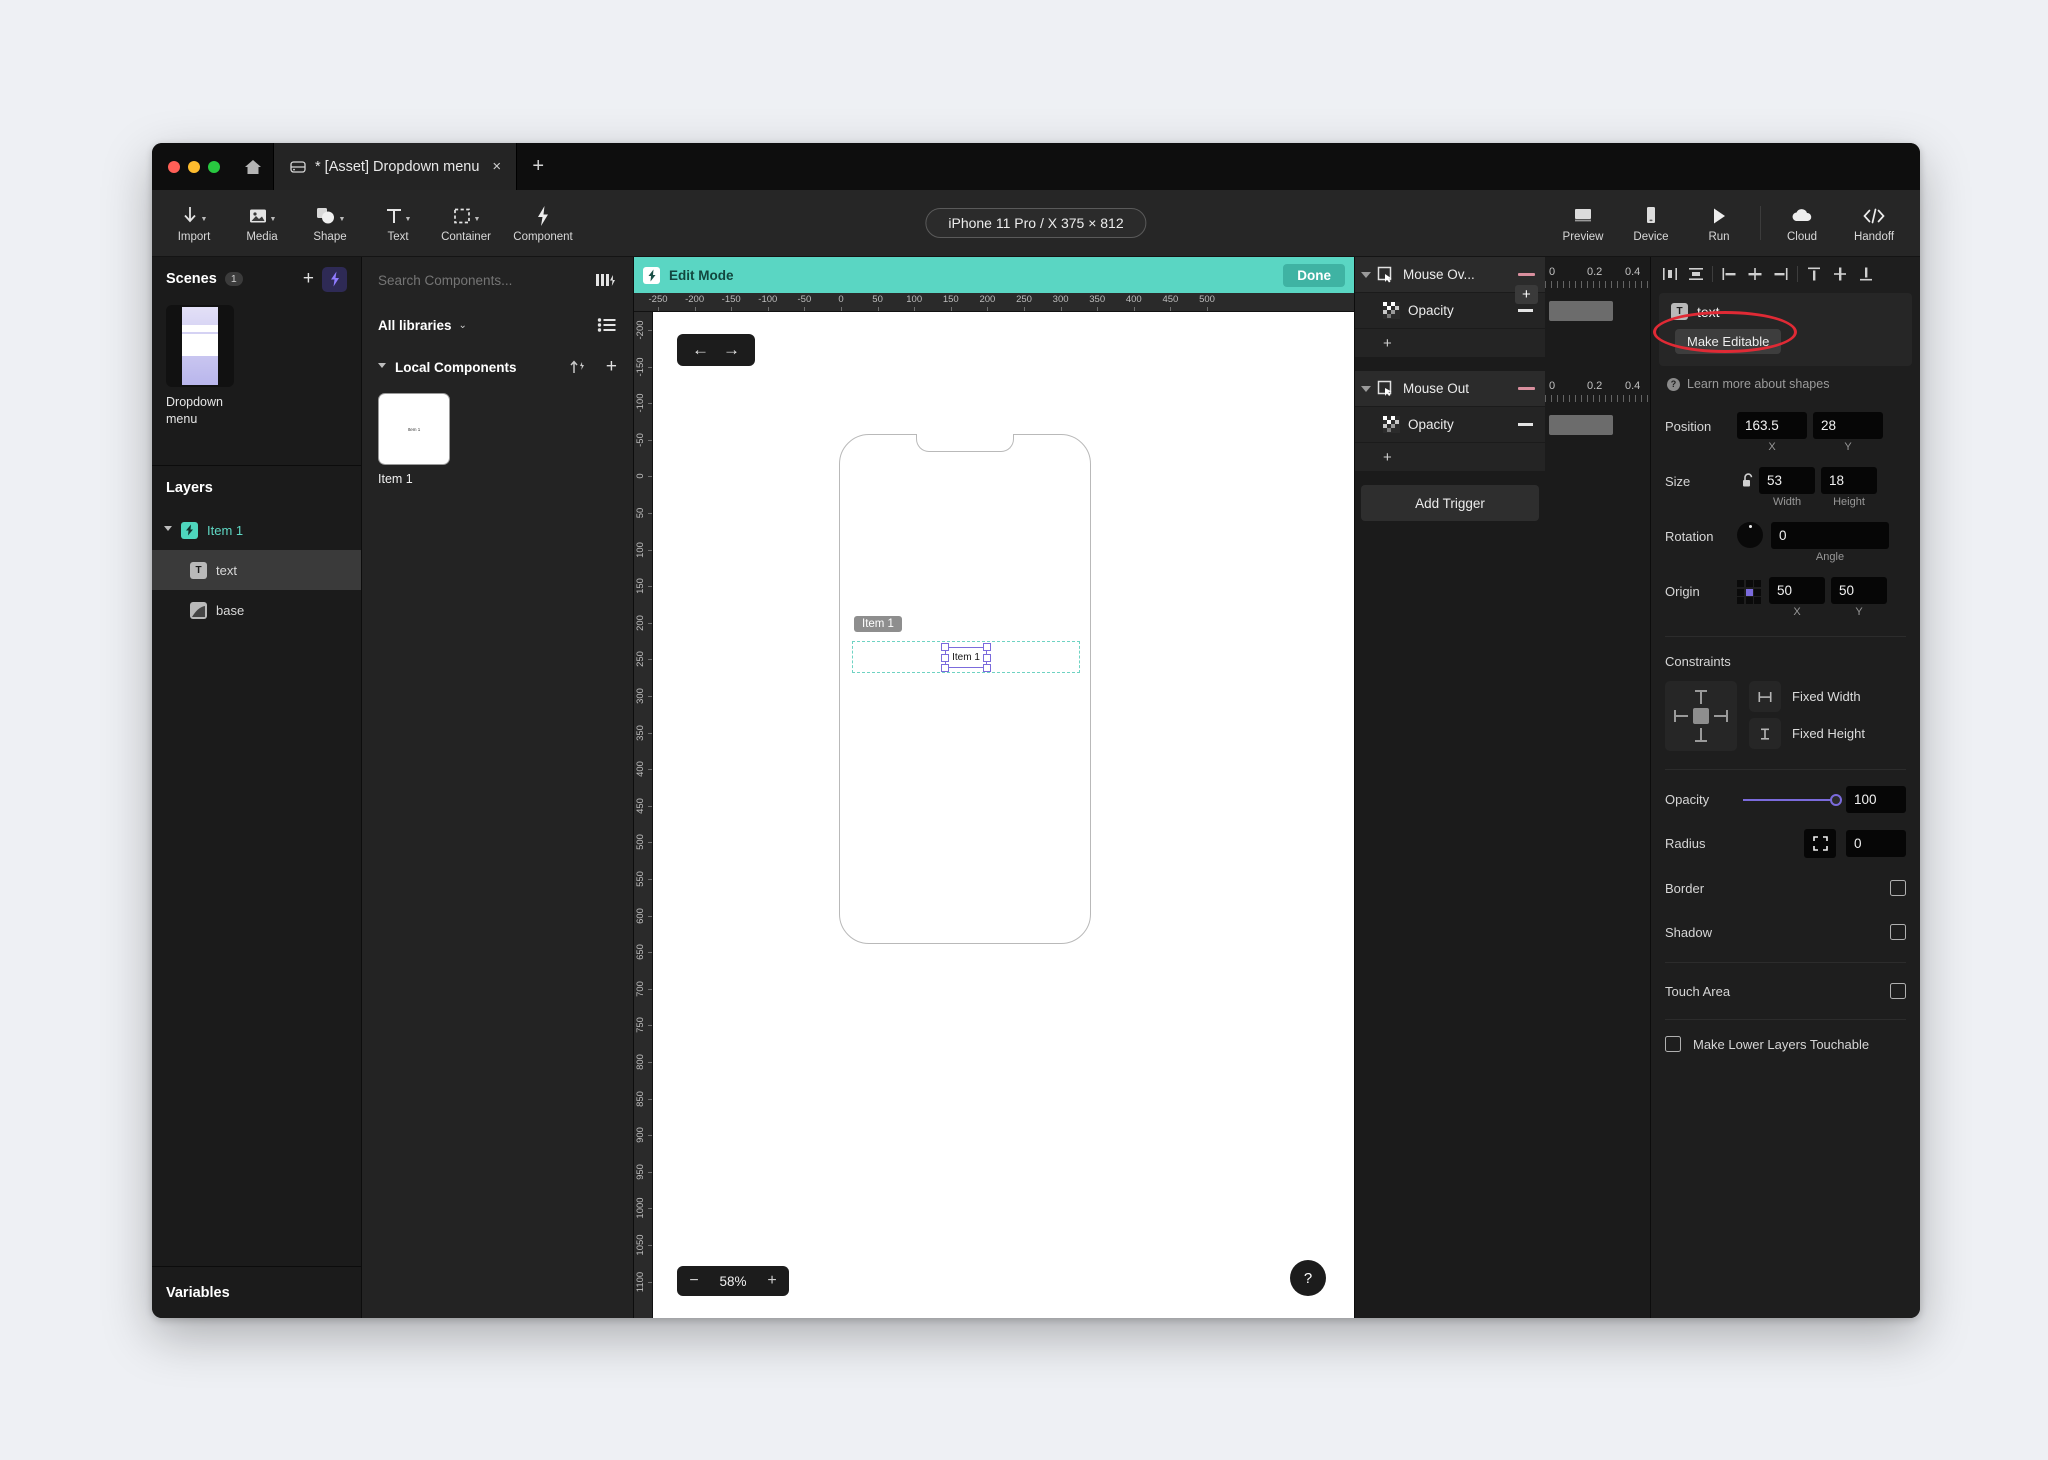 This screenshot has width=2048, height=1460. Describe the element at coordinates (194, 166) in the screenshot. I see `minimize-window-button` at that location.